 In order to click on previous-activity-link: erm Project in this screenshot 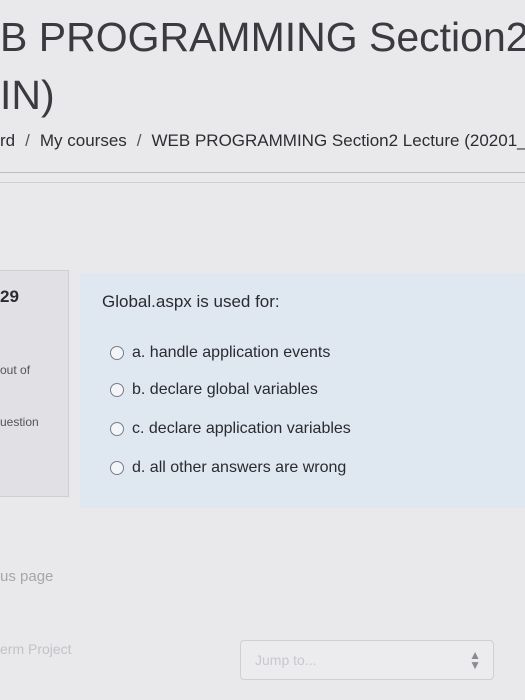, I will do `click(36, 649)`.